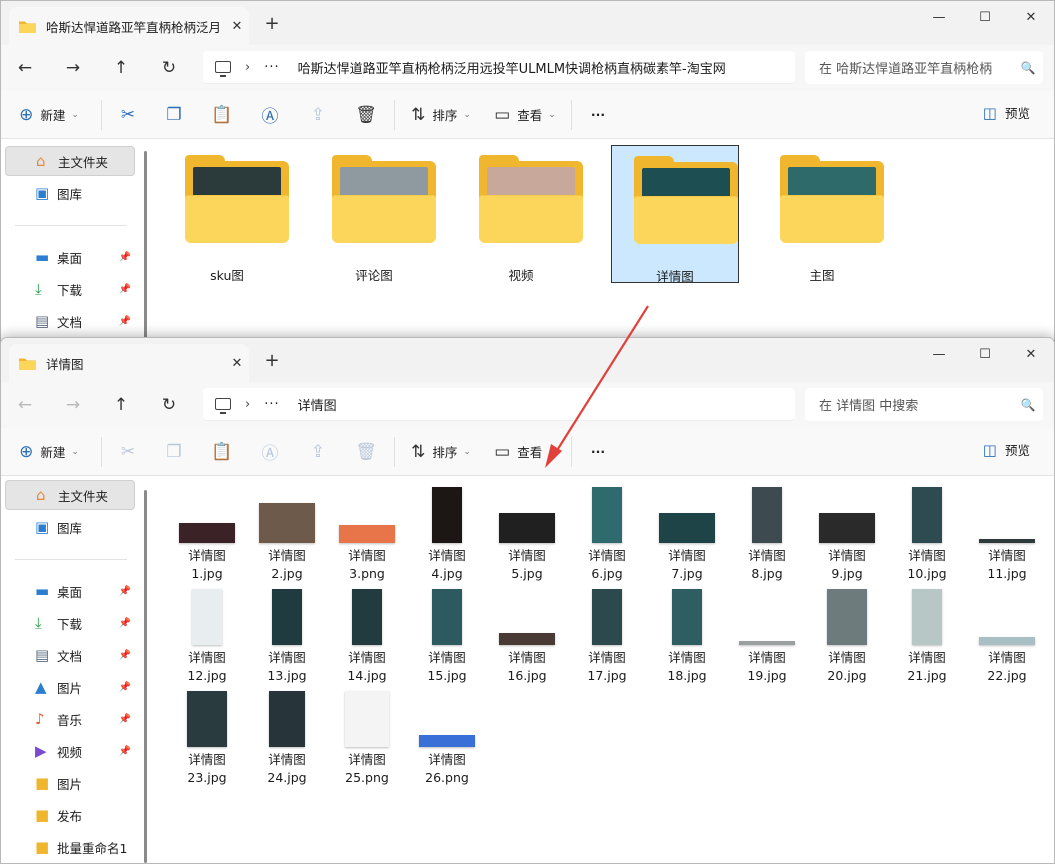 This screenshot has height=864, width=1055. Describe the element at coordinates (527, 637) in the screenshot. I see `file-item: 详情图 16.jpg` at that location.